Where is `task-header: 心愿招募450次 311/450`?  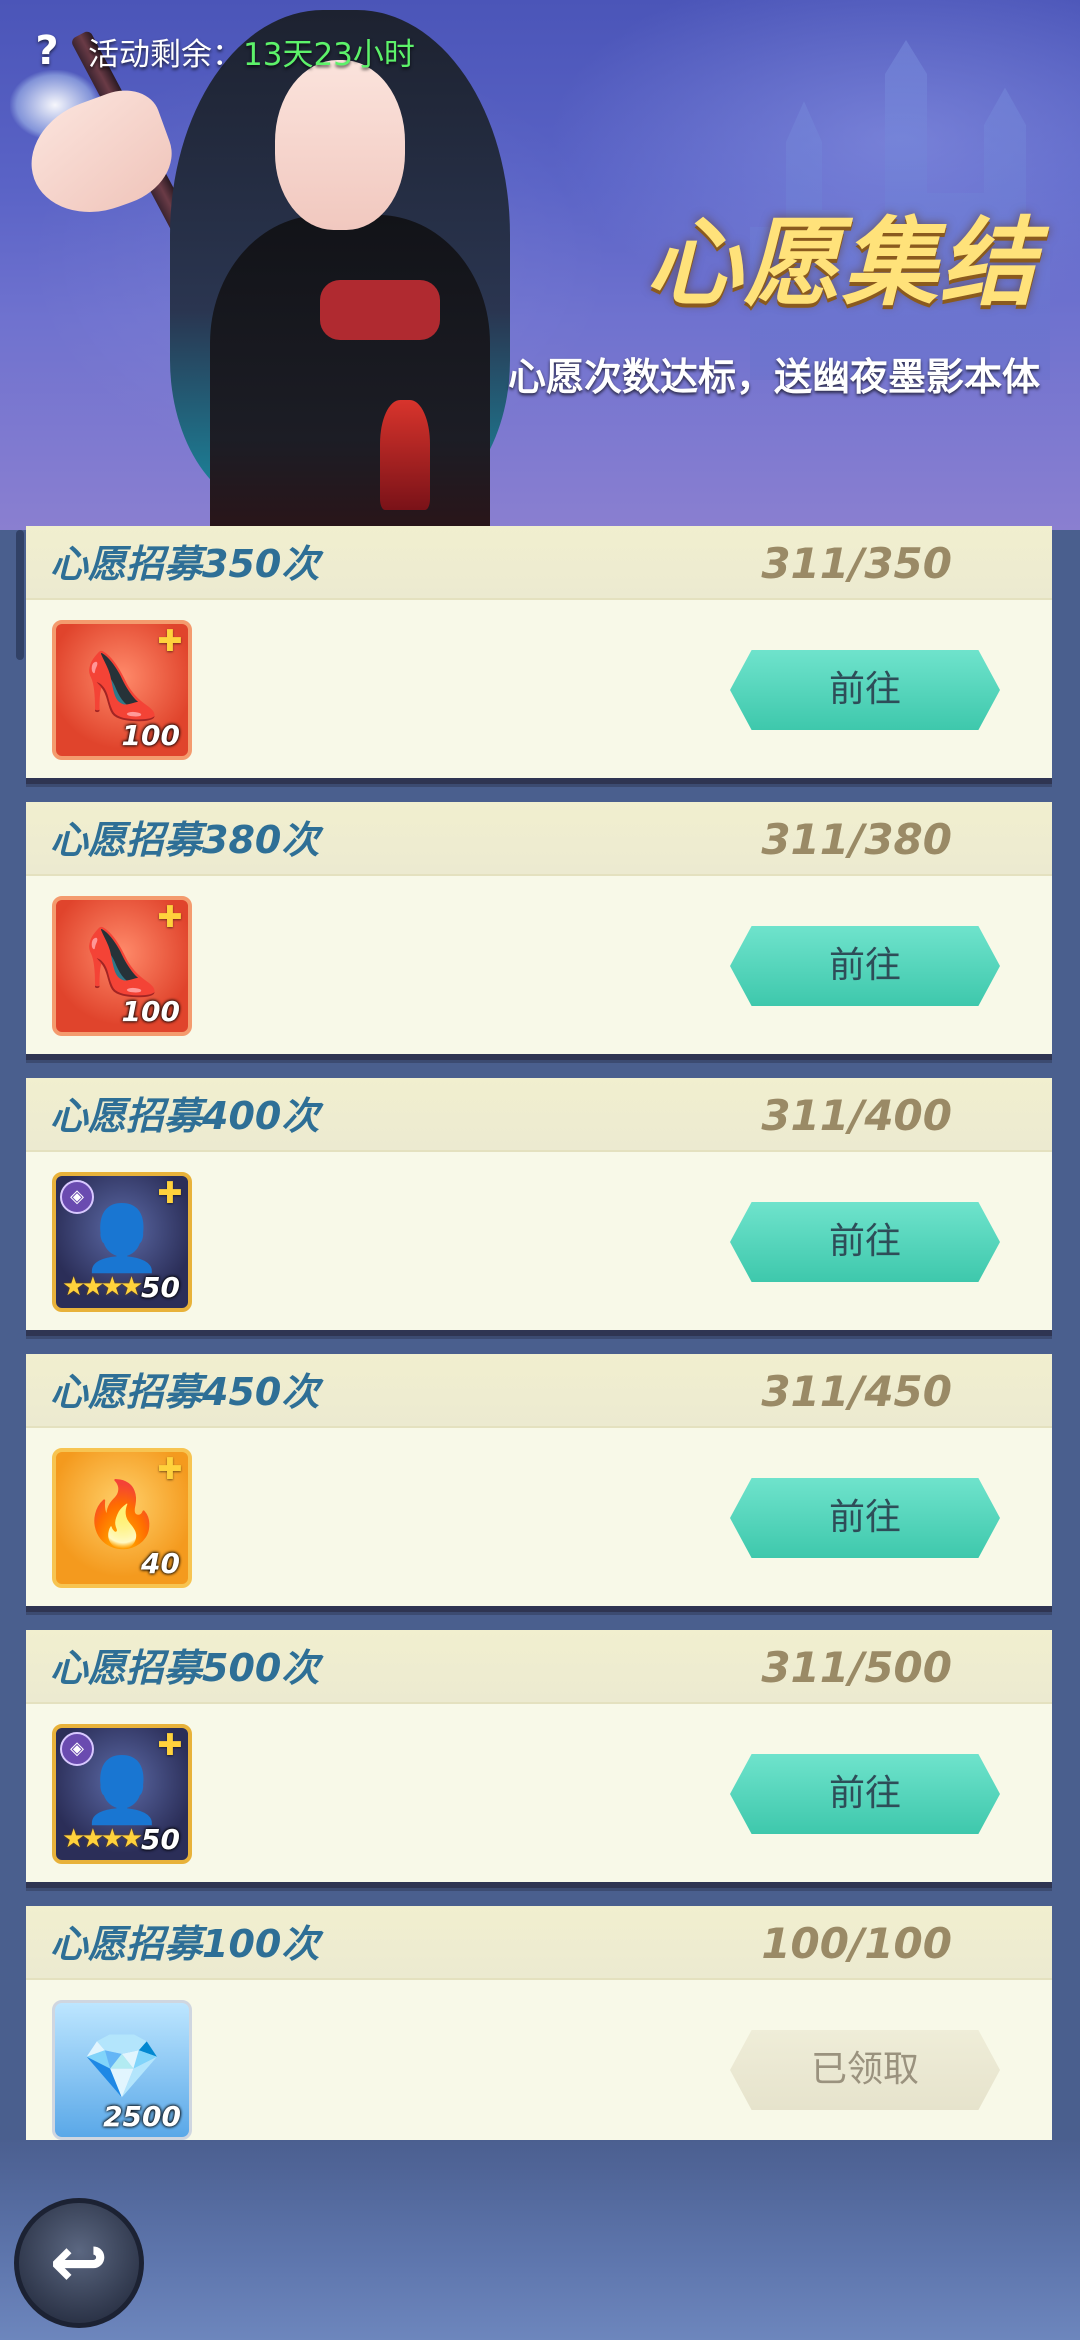 task-header: 心愿招募450次 311/450 is located at coordinates (539, 1391).